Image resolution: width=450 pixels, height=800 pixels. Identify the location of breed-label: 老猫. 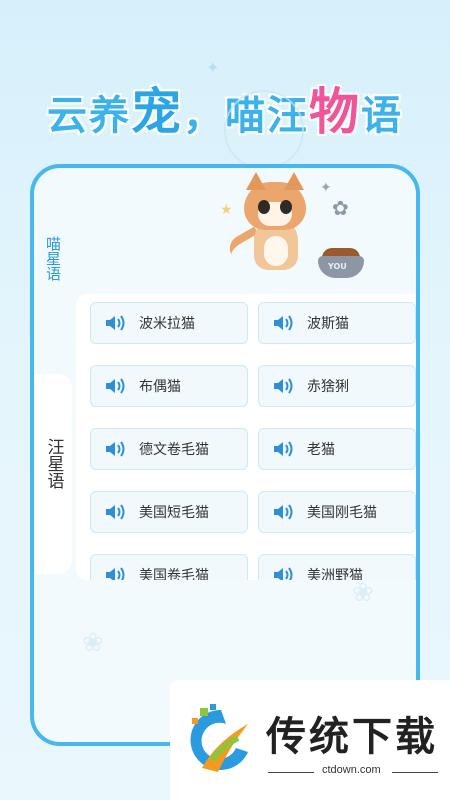
(321, 450).